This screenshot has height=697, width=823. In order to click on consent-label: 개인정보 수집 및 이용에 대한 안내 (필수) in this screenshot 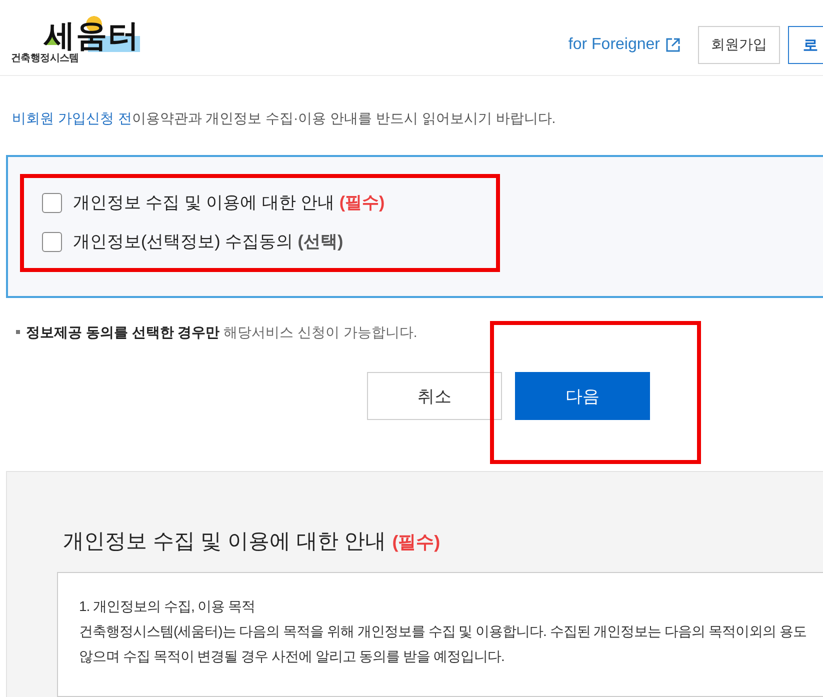, I will do `click(229, 203)`.